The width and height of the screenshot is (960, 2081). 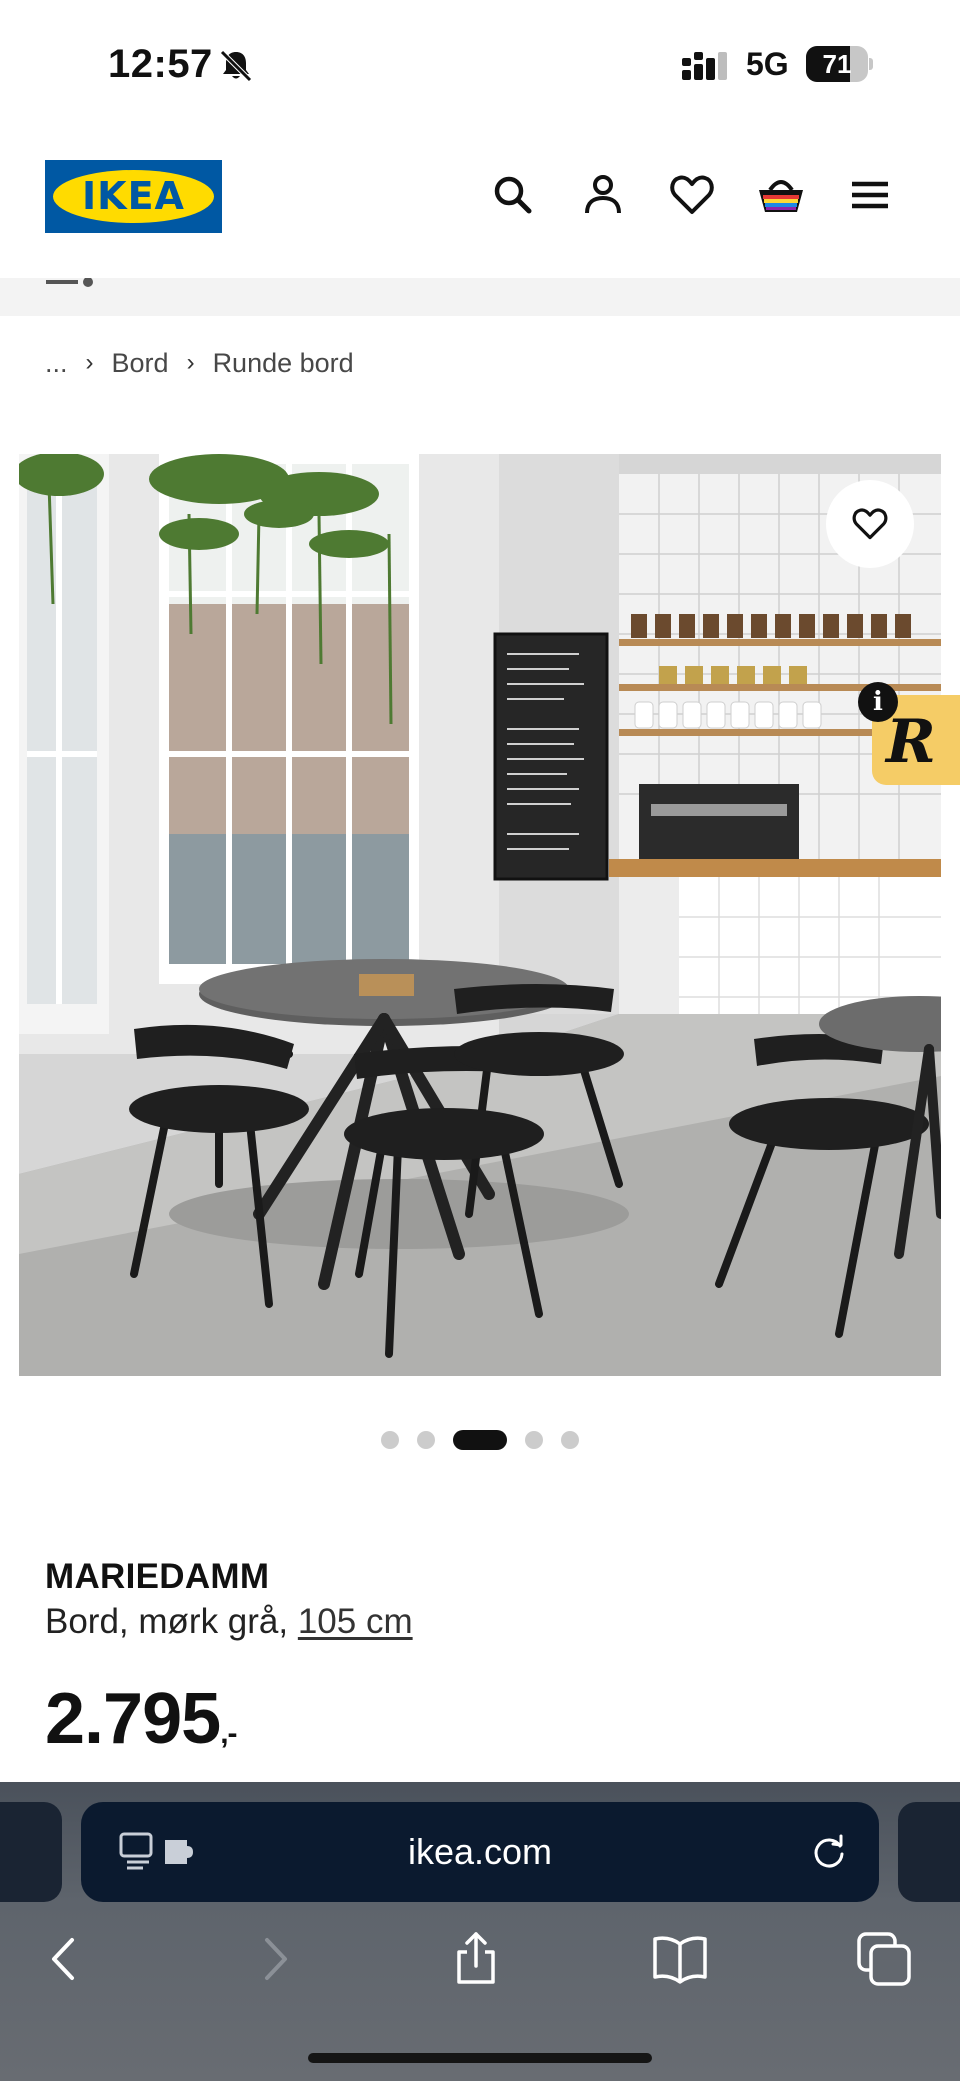 What do you see at coordinates (884, 1959) in the screenshot?
I see `tabs-icon` at bounding box center [884, 1959].